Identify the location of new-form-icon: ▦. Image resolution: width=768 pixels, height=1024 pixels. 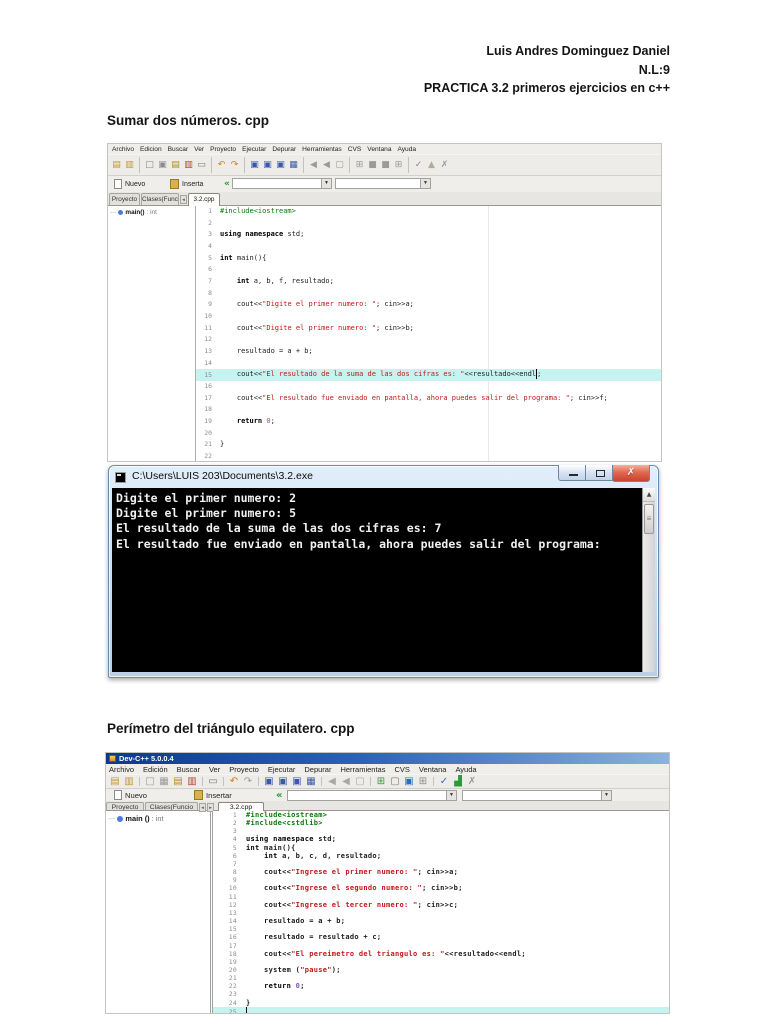
(164, 781).